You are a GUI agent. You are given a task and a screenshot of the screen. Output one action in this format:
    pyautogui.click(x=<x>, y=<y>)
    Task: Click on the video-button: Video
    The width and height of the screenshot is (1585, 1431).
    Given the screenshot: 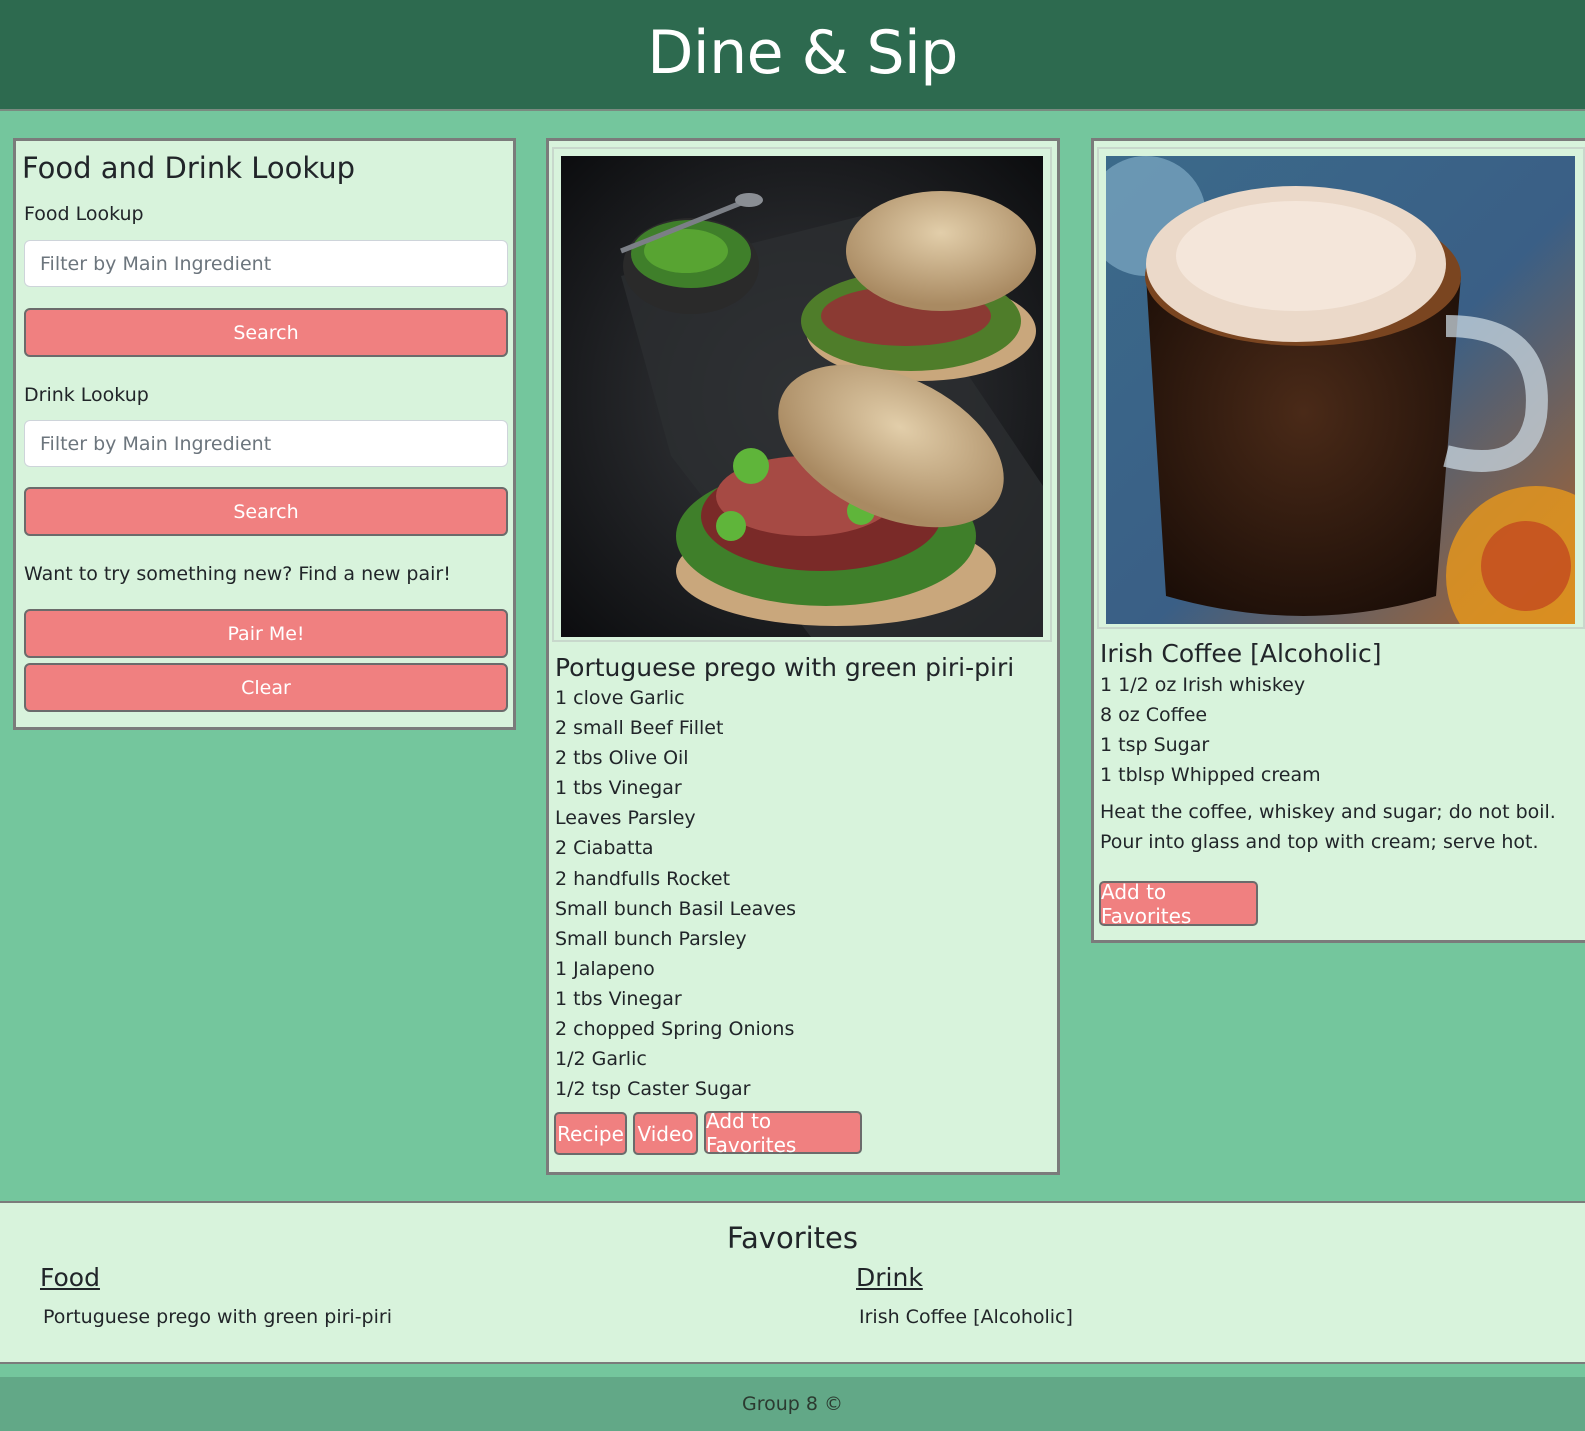 What is the action you would take?
    pyautogui.click(x=665, y=1133)
    